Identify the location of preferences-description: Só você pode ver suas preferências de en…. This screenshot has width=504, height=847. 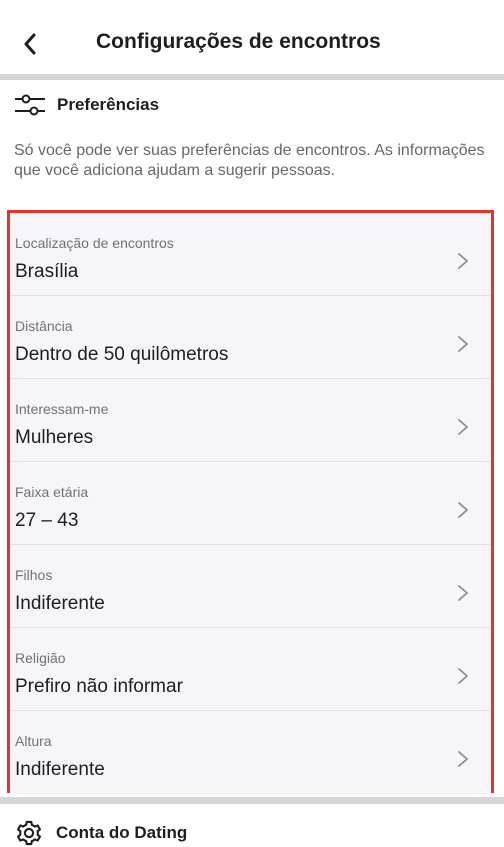
(249, 160).